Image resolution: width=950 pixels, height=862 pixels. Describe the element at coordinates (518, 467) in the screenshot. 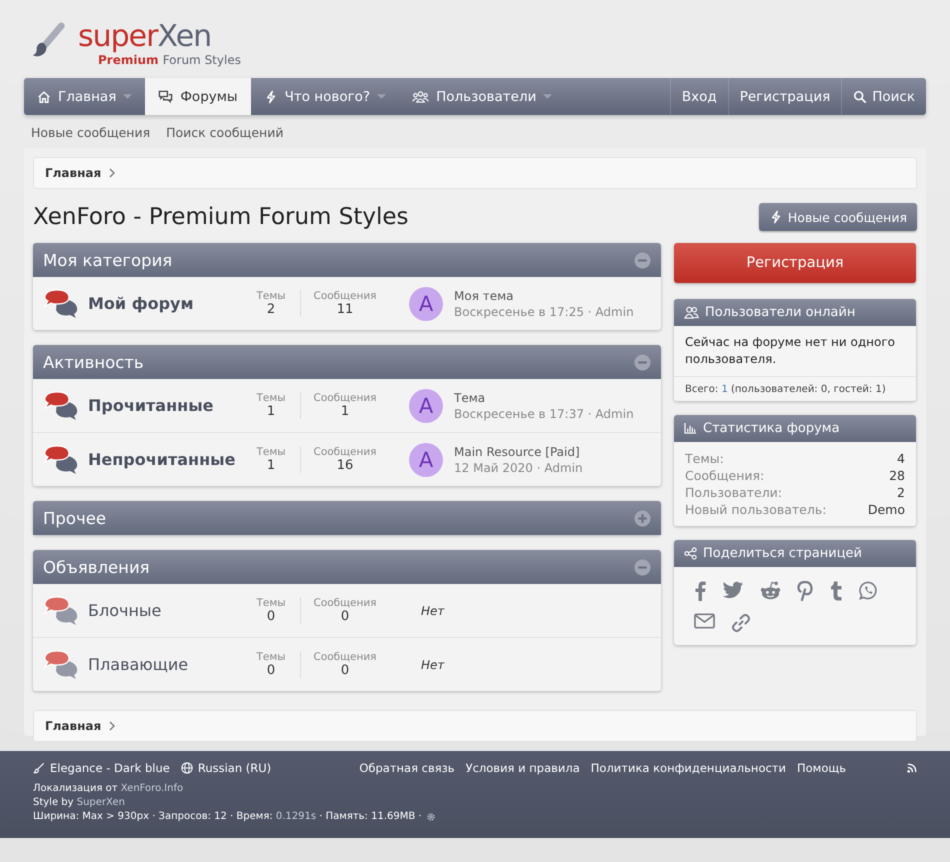

I see `last-post-meta: 12 Май 2020 · Admin` at that location.